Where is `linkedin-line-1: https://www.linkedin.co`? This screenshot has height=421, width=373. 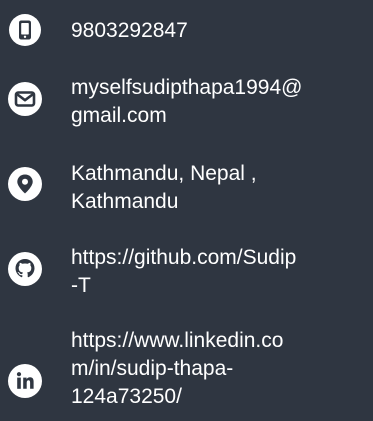
linkedin-line-1: https://www.linkedin.co is located at coordinates (177, 340).